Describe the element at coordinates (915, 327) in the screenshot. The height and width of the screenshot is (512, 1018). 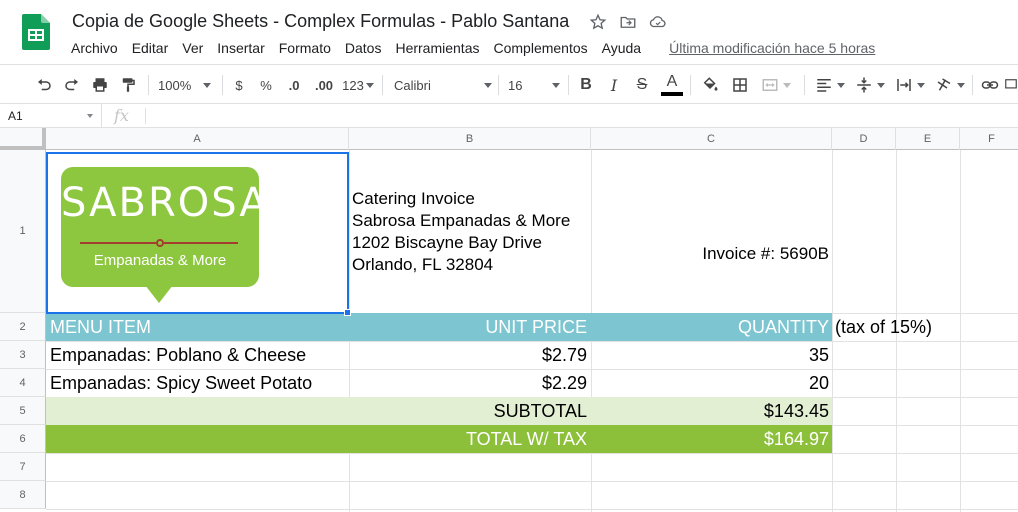
I see `tax-note-cell: (tax of 15%)` at that location.